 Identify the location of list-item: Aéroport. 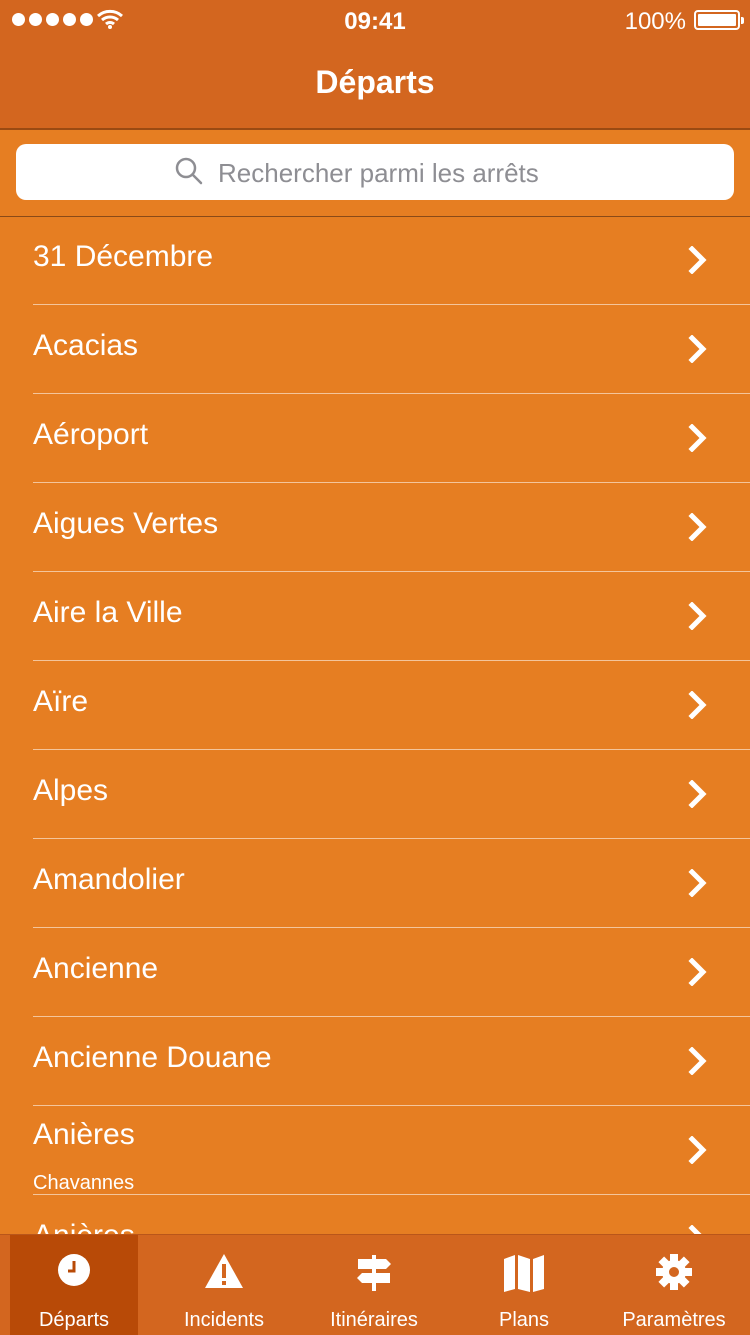
(391, 438).